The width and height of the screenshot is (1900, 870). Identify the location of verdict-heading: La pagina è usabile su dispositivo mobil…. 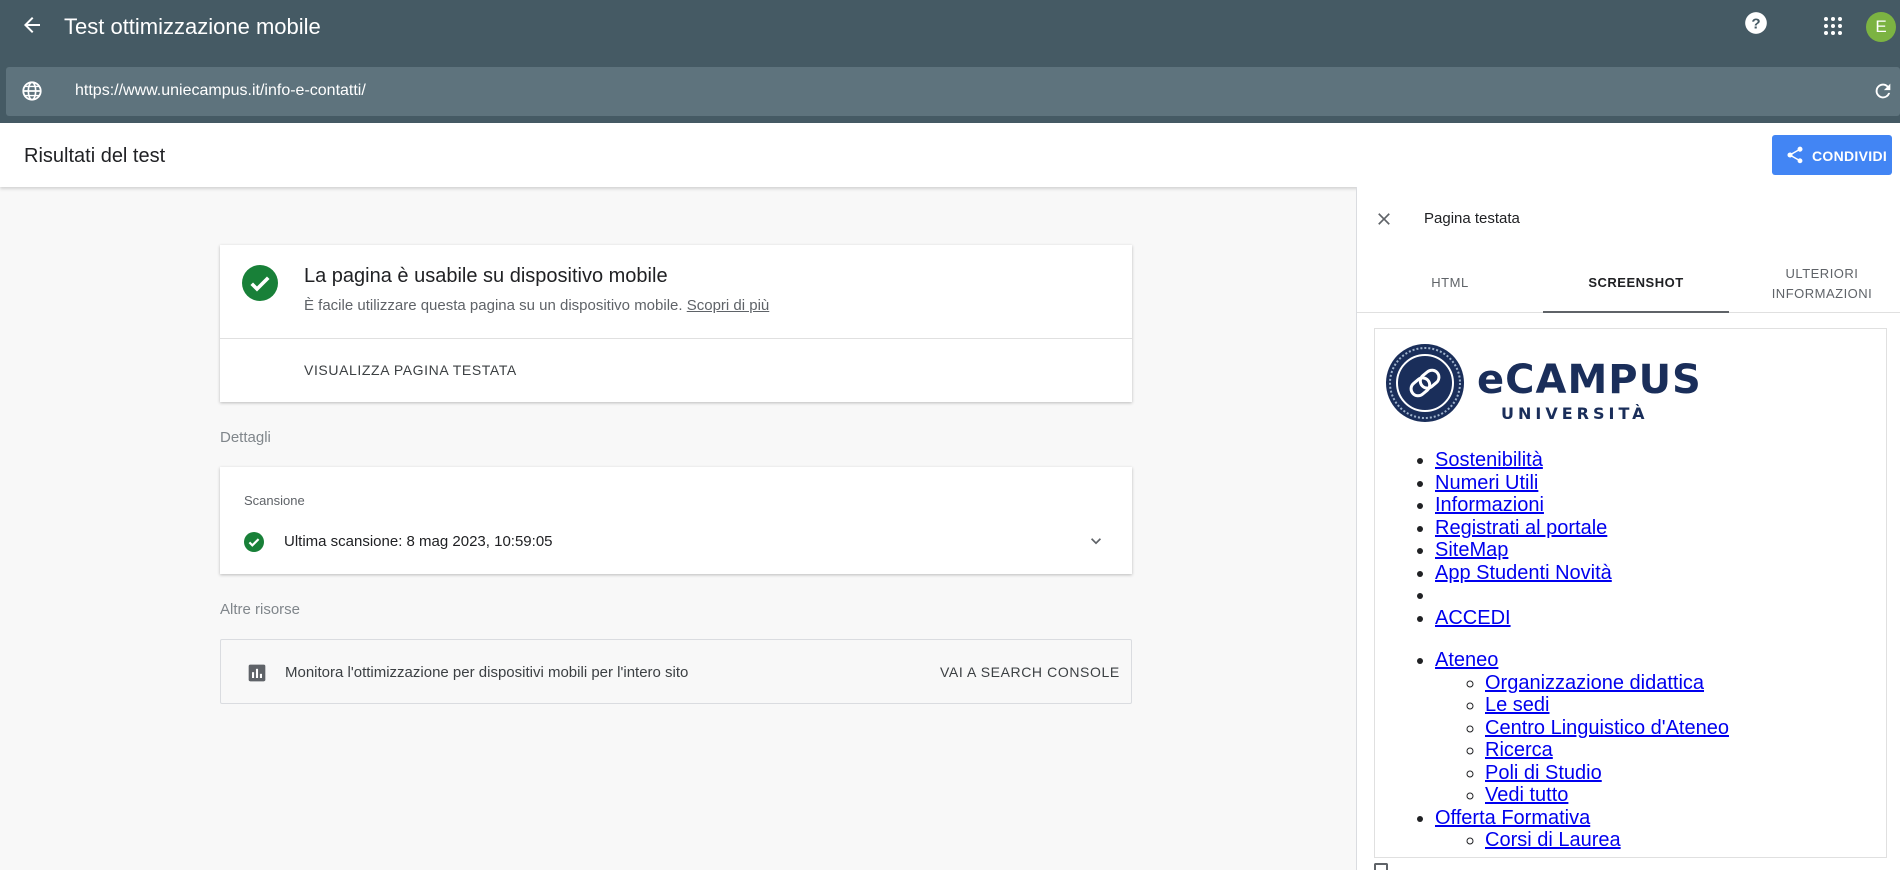
(486, 276).